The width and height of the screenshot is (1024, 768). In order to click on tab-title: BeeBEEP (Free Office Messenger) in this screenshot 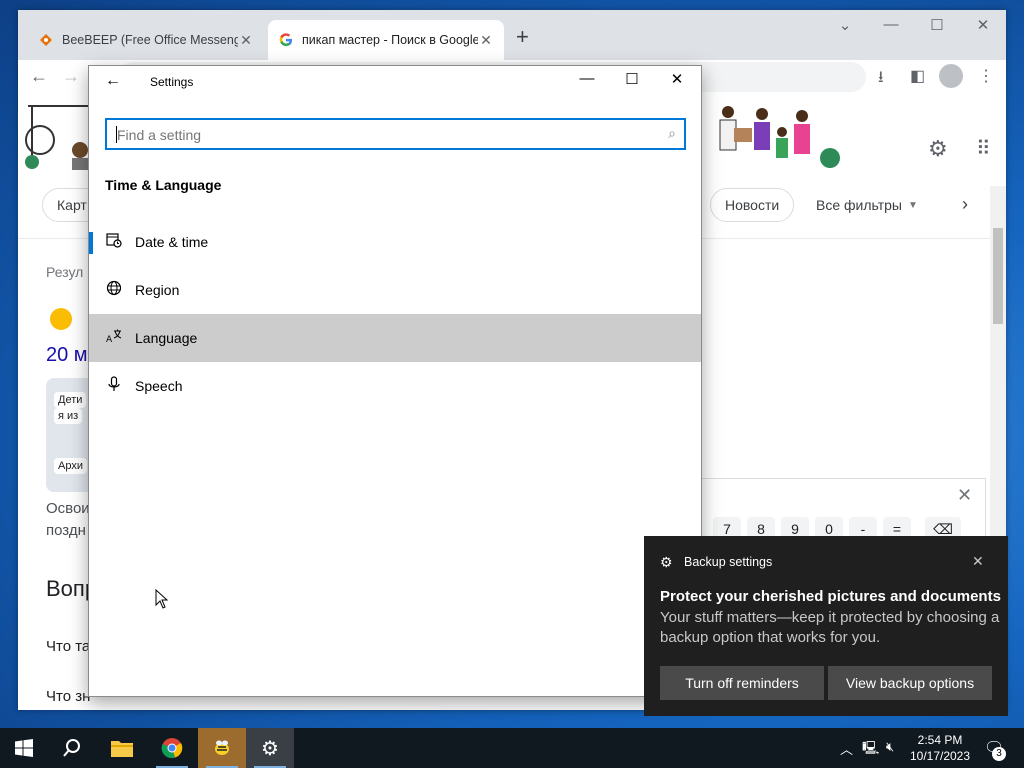, I will do `click(150, 40)`.